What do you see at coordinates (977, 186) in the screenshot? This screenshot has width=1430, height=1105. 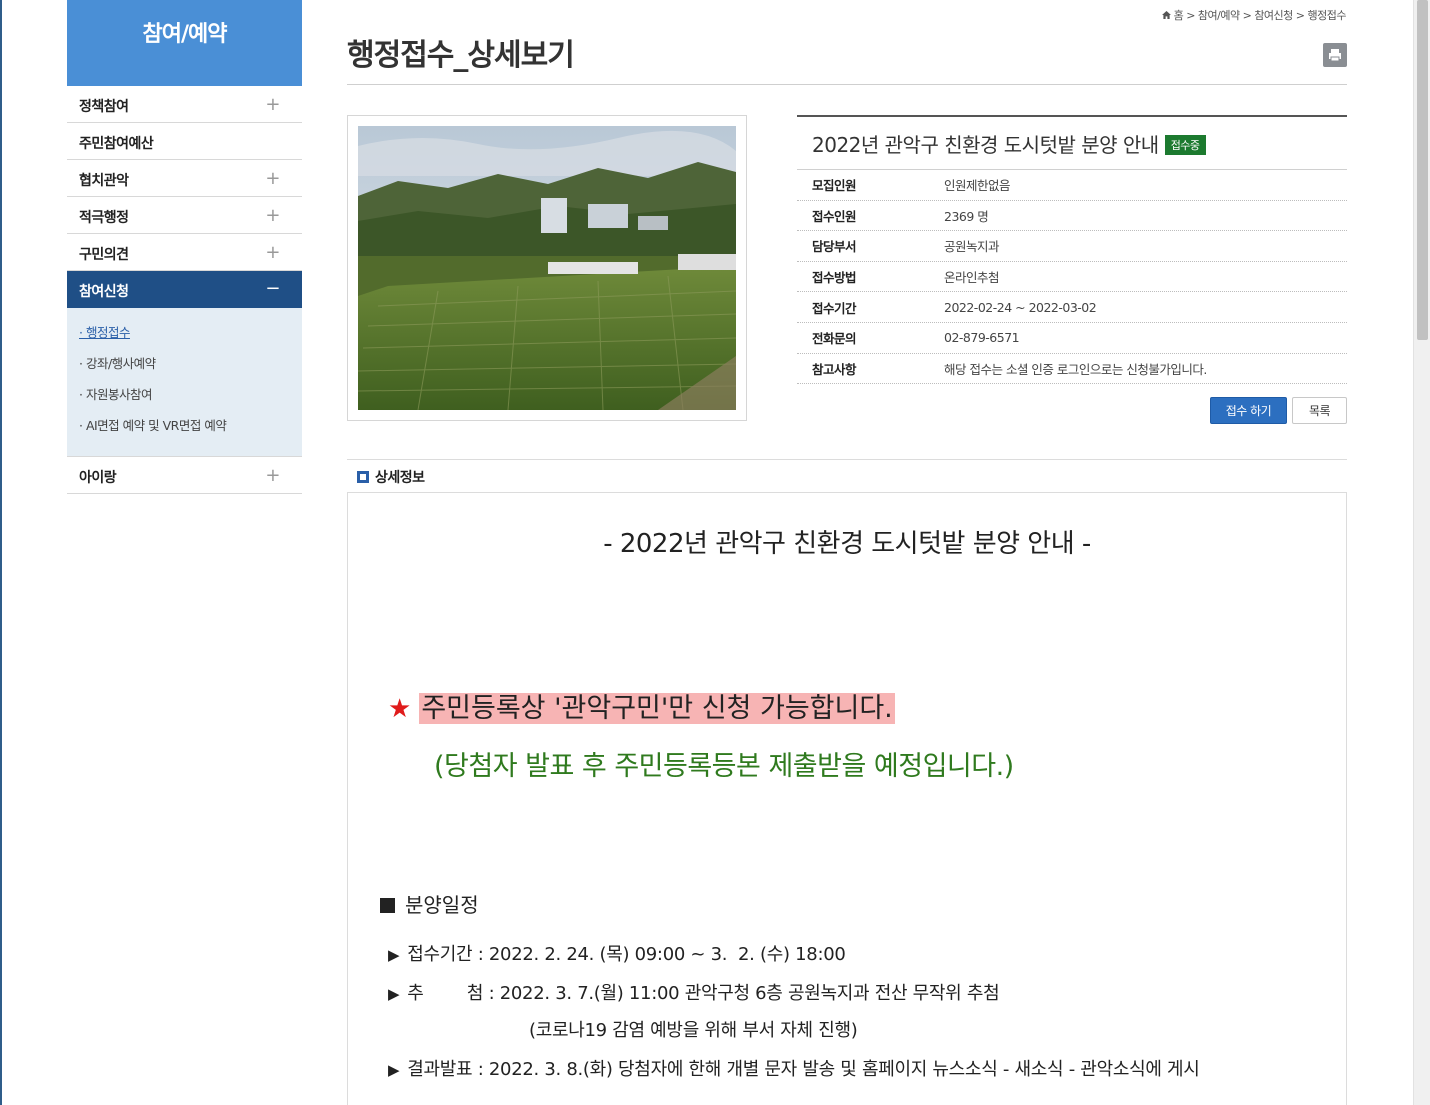 I see `info-value: 인원제한없음` at bounding box center [977, 186].